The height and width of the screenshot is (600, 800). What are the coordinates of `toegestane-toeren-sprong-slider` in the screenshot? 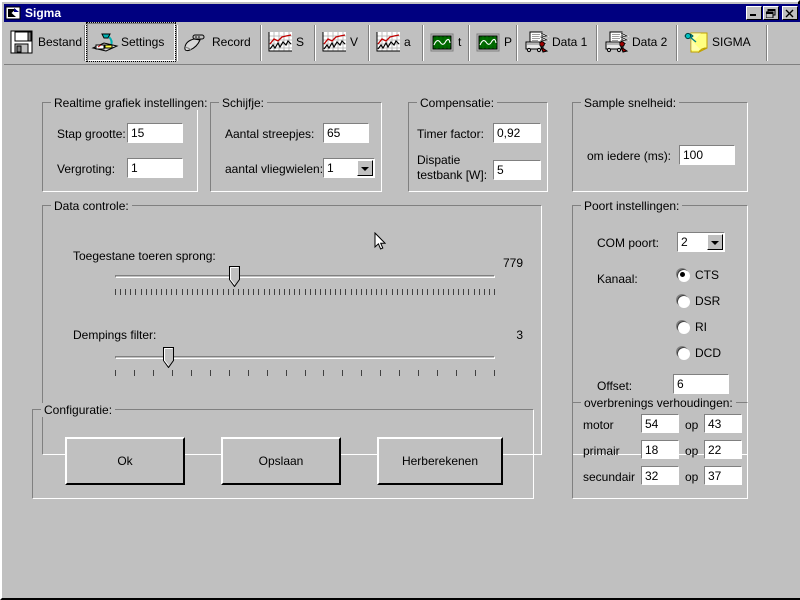 It's located at (305, 284).